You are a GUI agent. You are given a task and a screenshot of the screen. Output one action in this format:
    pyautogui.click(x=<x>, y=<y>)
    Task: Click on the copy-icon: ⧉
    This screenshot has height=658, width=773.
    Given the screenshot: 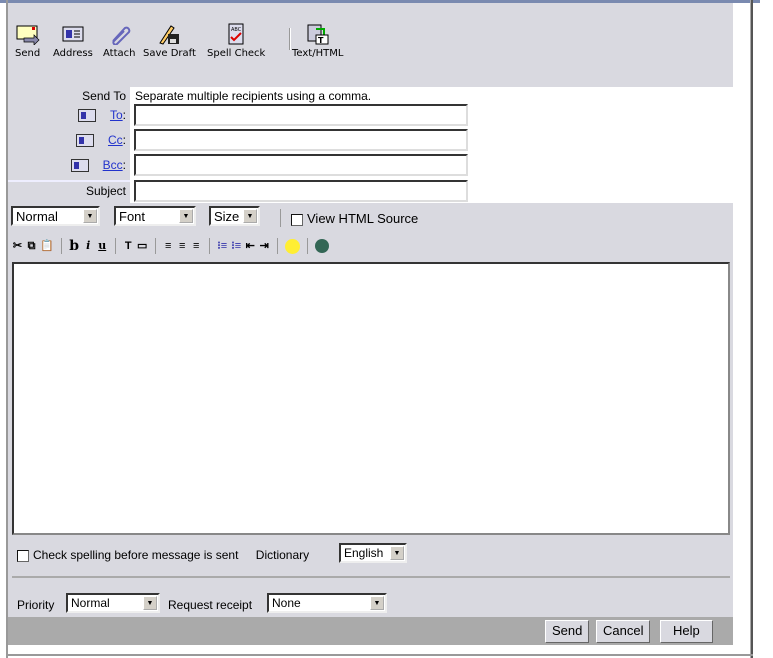 What is the action you would take?
    pyautogui.click(x=31, y=246)
    